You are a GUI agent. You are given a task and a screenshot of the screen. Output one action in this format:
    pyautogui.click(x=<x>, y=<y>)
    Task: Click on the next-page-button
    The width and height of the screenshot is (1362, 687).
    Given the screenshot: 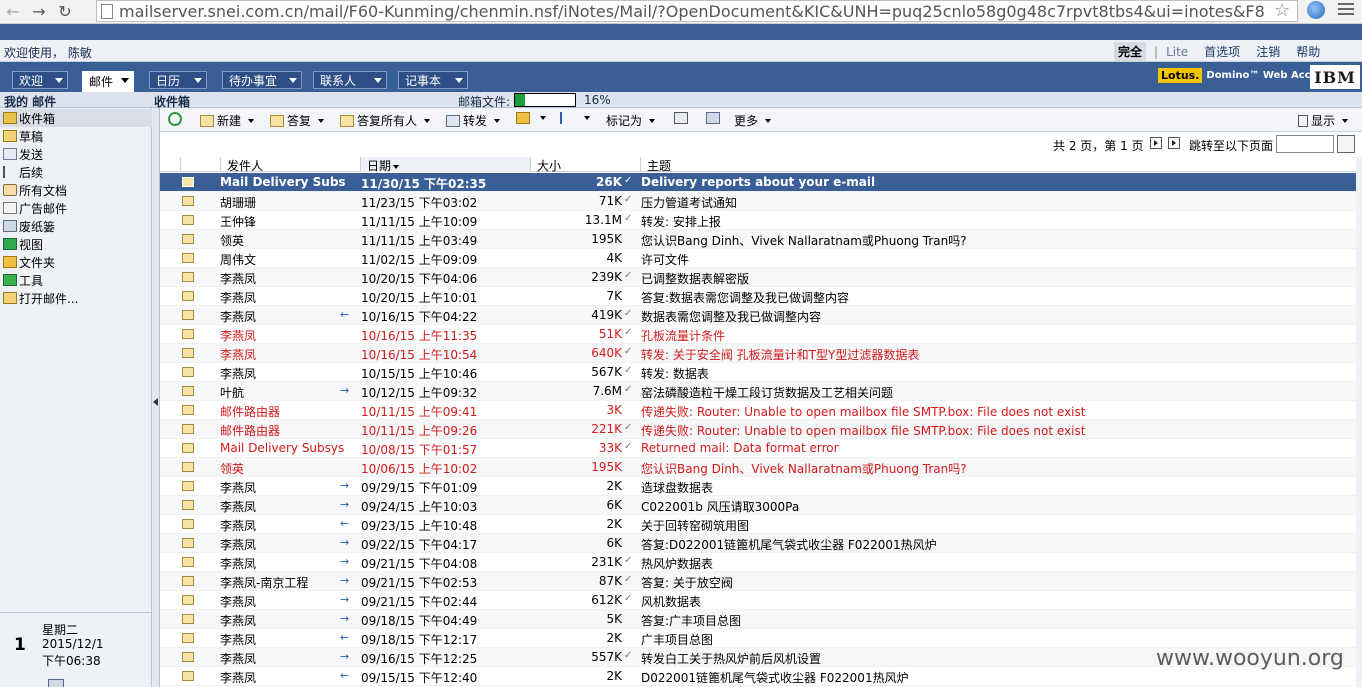 What is the action you would take?
    pyautogui.click(x=1156, y=143)
    